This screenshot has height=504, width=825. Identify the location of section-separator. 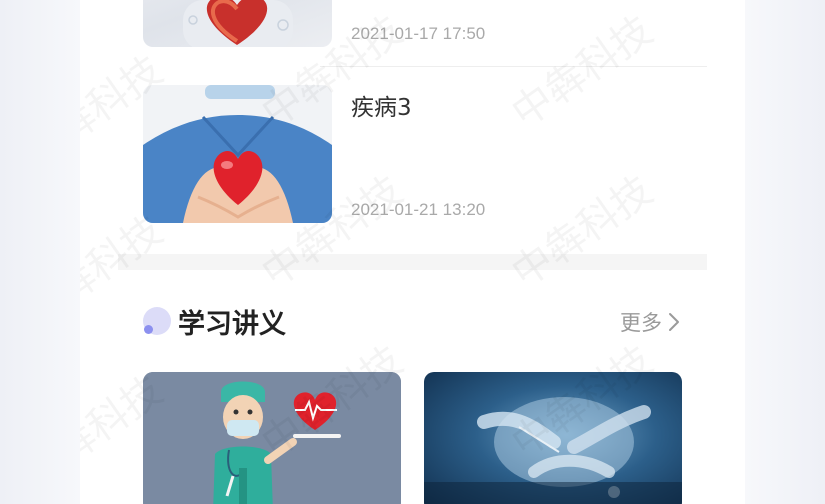
(412, 262).